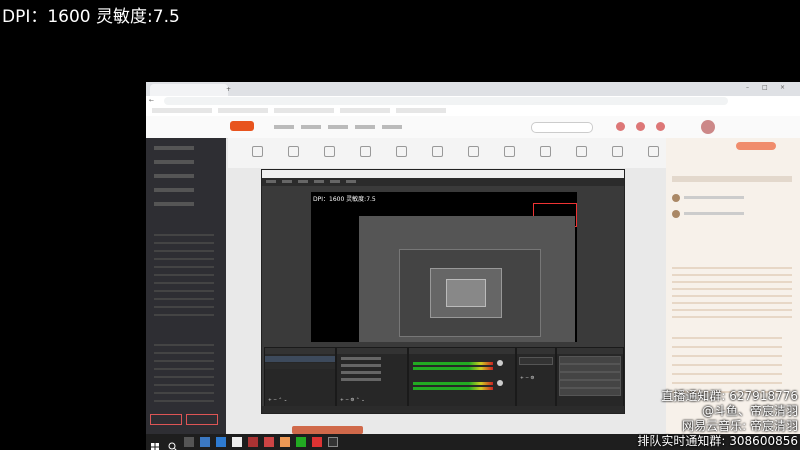  What do you see at coordinates (590, 392) in the screenshot?
I see `exit-button` at bounding box center [590, 392].